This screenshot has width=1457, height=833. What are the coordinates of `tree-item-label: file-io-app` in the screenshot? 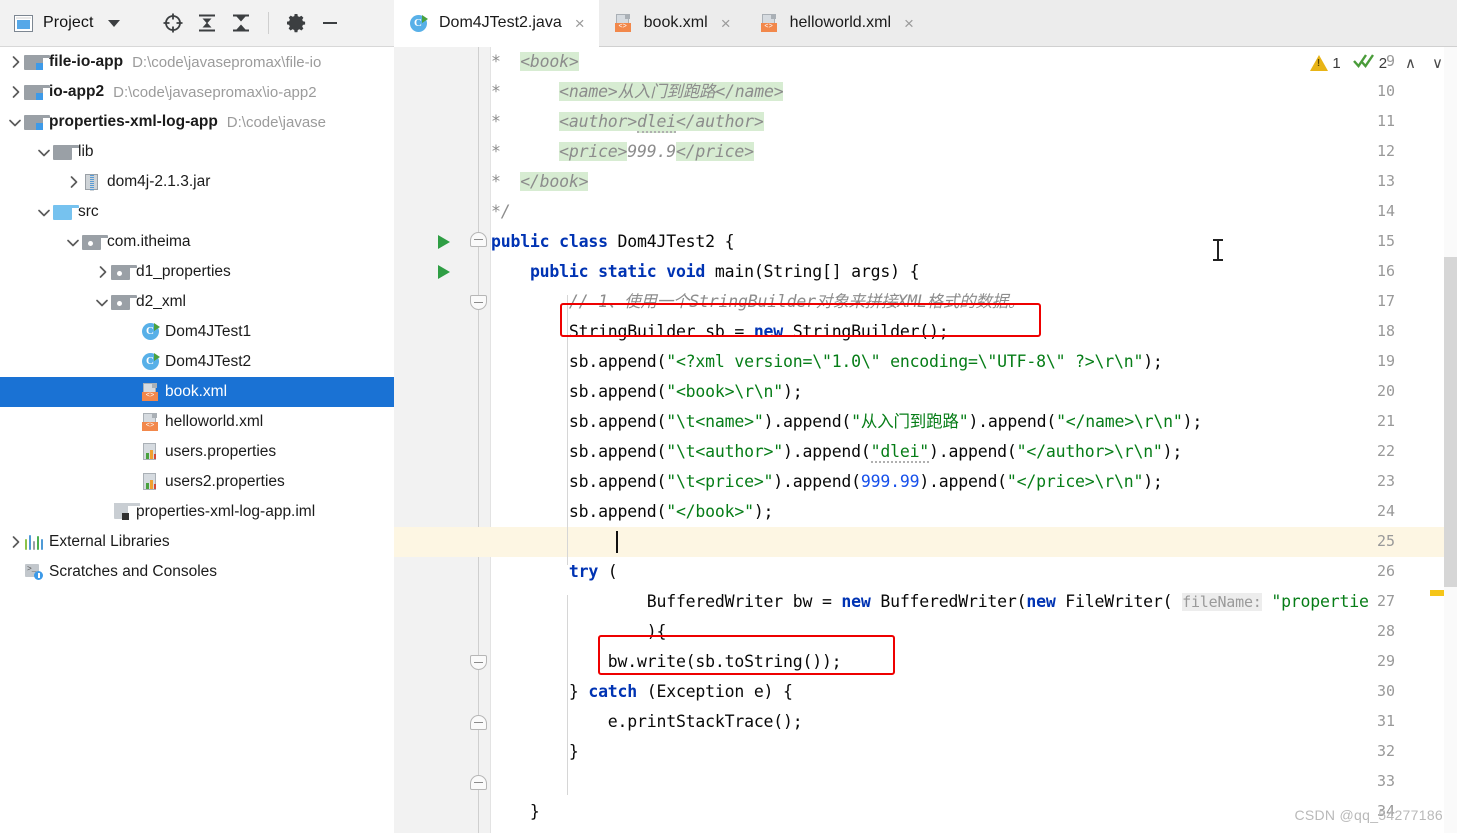 It's located at (86, 61).